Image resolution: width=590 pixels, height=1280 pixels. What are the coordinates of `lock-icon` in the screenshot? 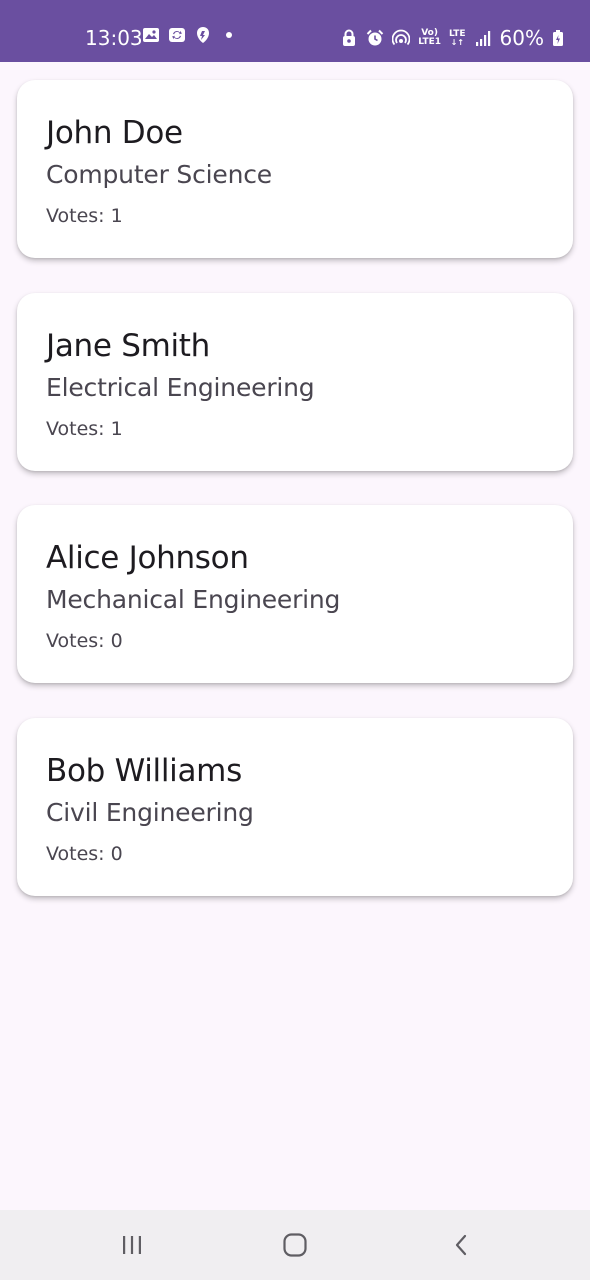 It's located at (349, 38).